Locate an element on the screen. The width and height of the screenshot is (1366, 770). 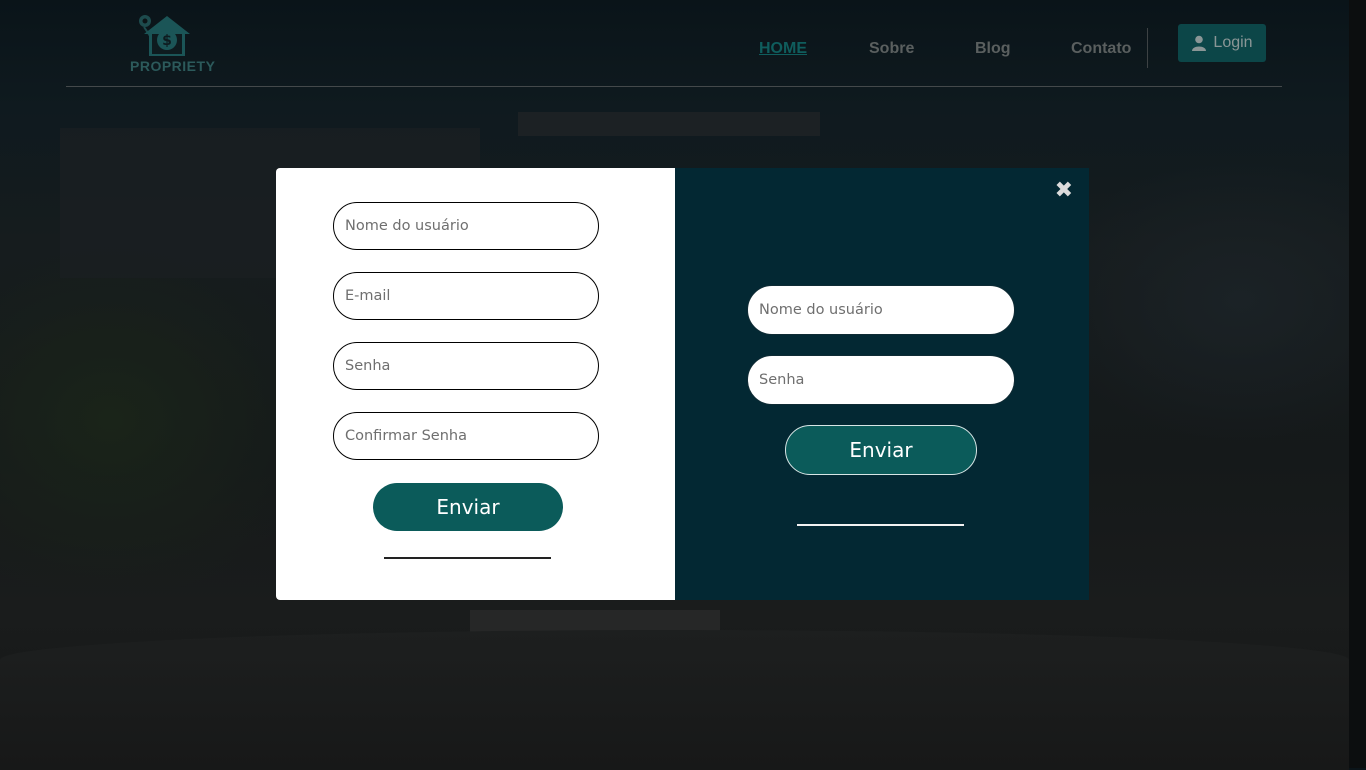
register-confirm-password-input: Confirmar Senha is located at coordinates (466, 436).